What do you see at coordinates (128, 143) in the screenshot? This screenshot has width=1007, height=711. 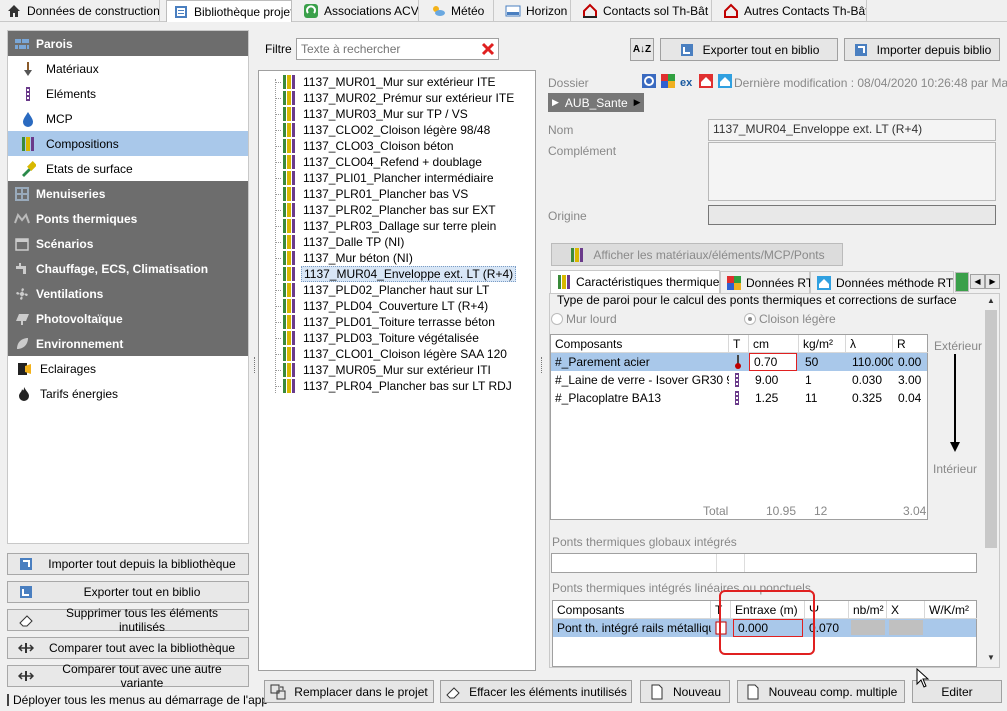 I see `menu-compositions: Compositions` at bounding box center [128, 143].